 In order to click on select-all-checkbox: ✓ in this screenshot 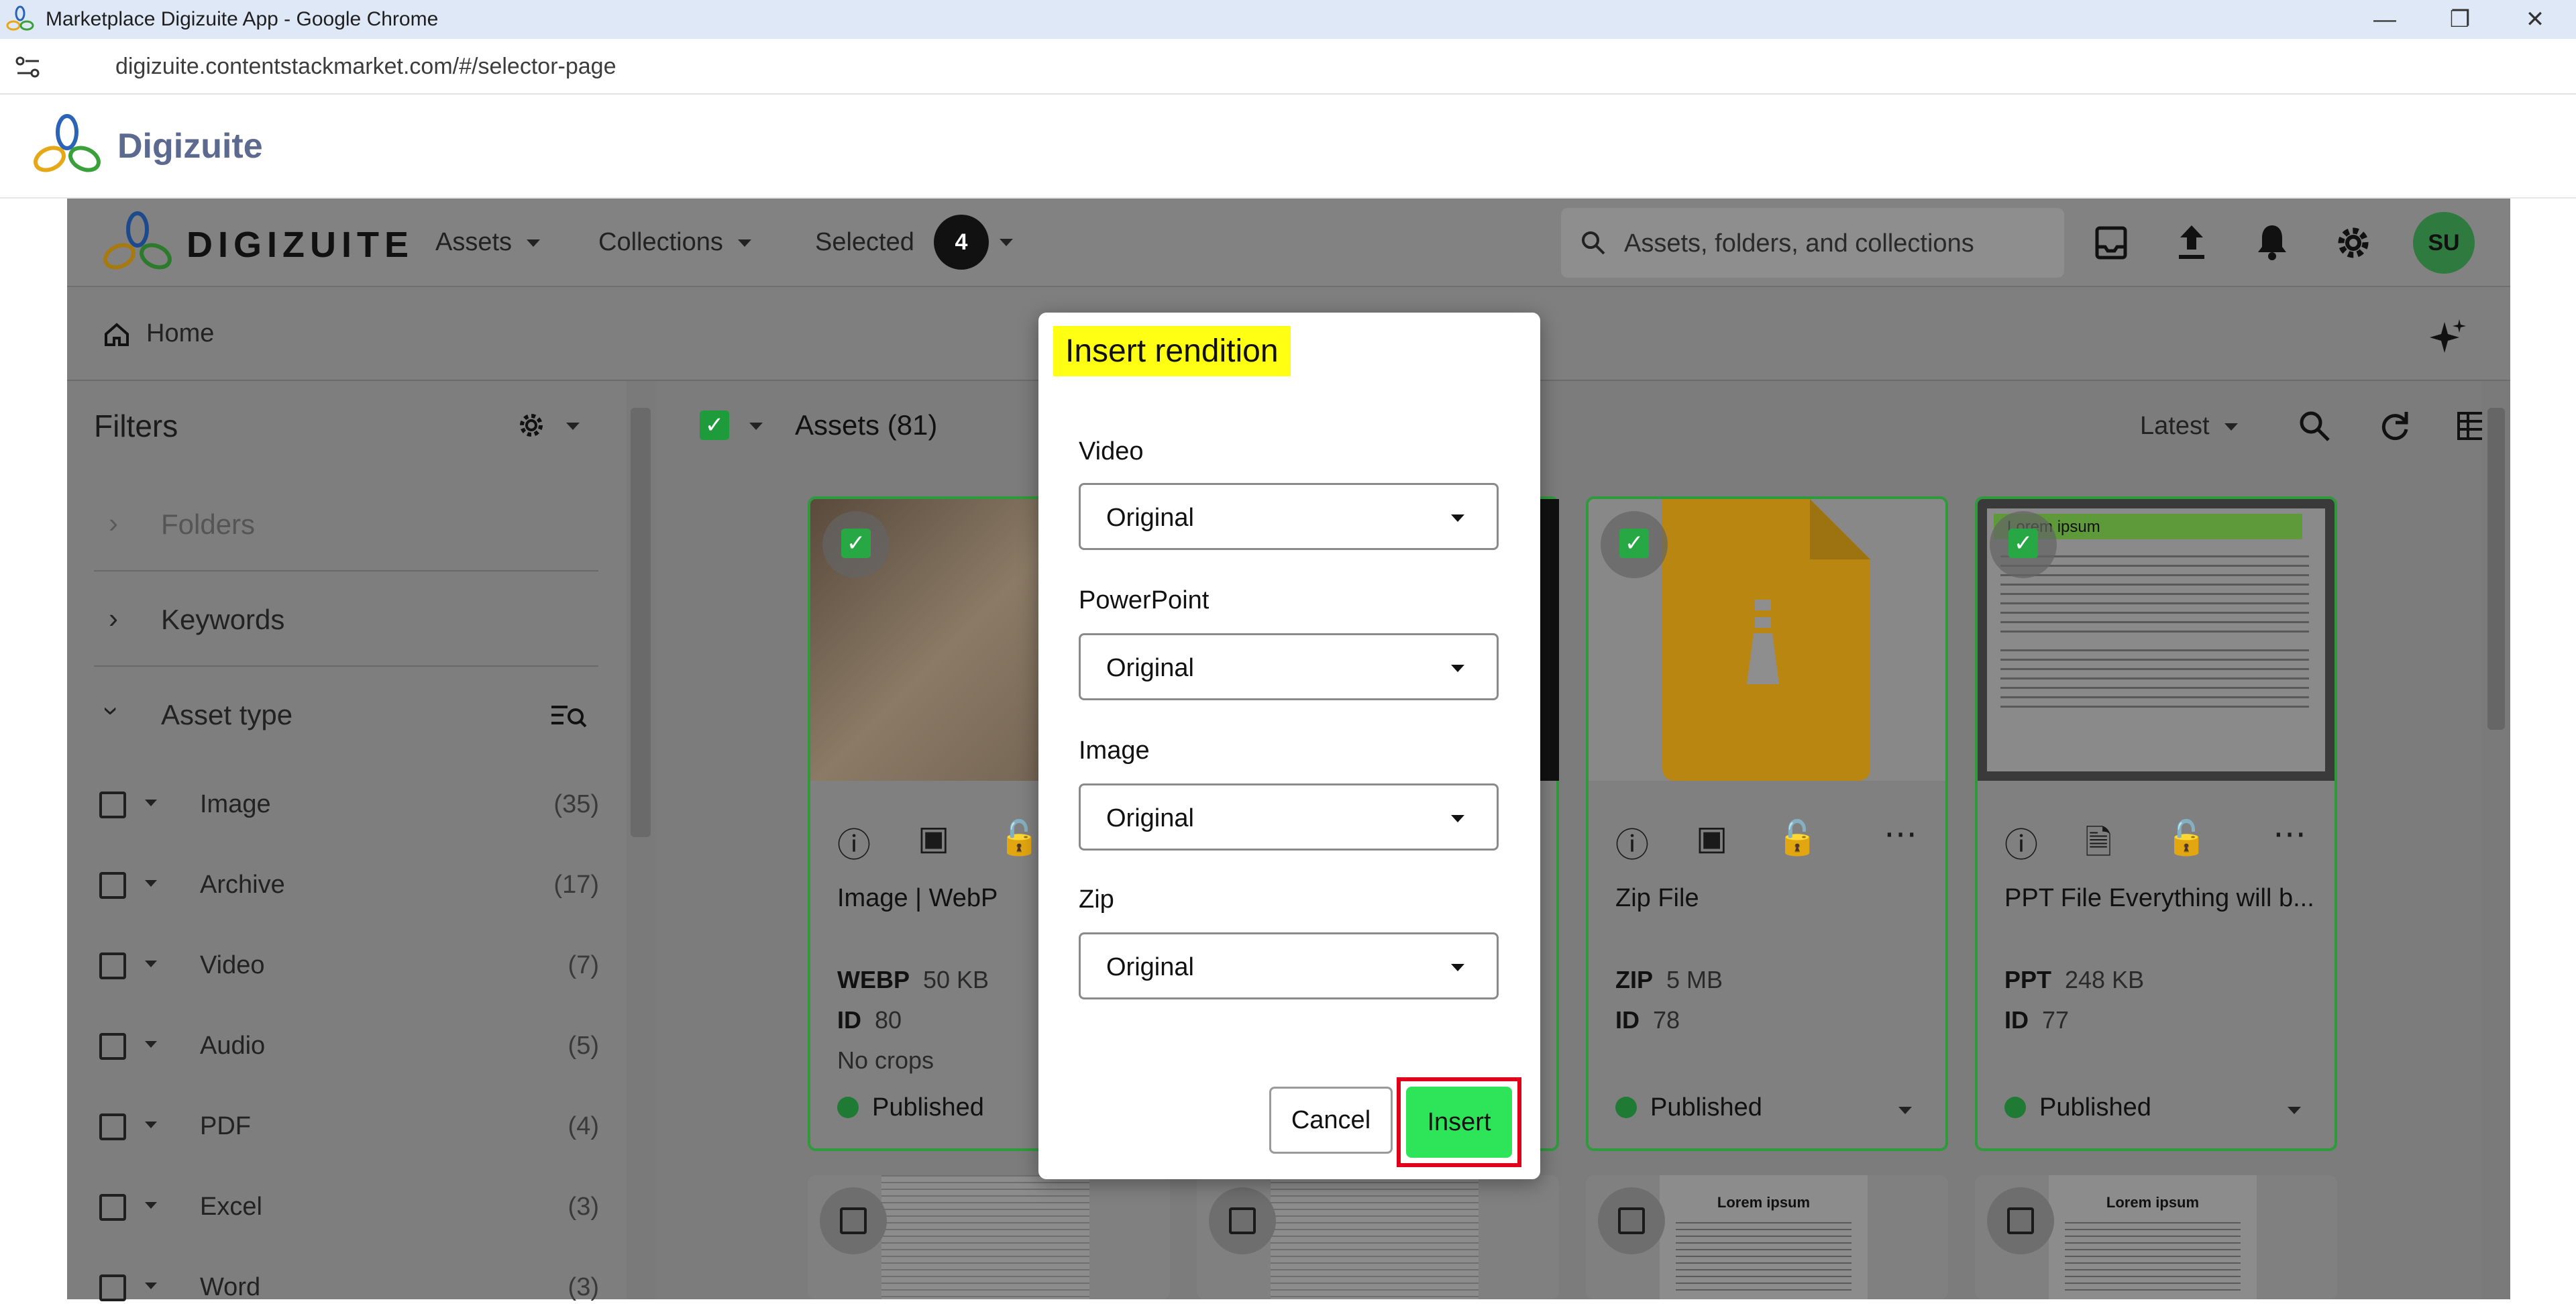, I will do `click(714, 426)`.